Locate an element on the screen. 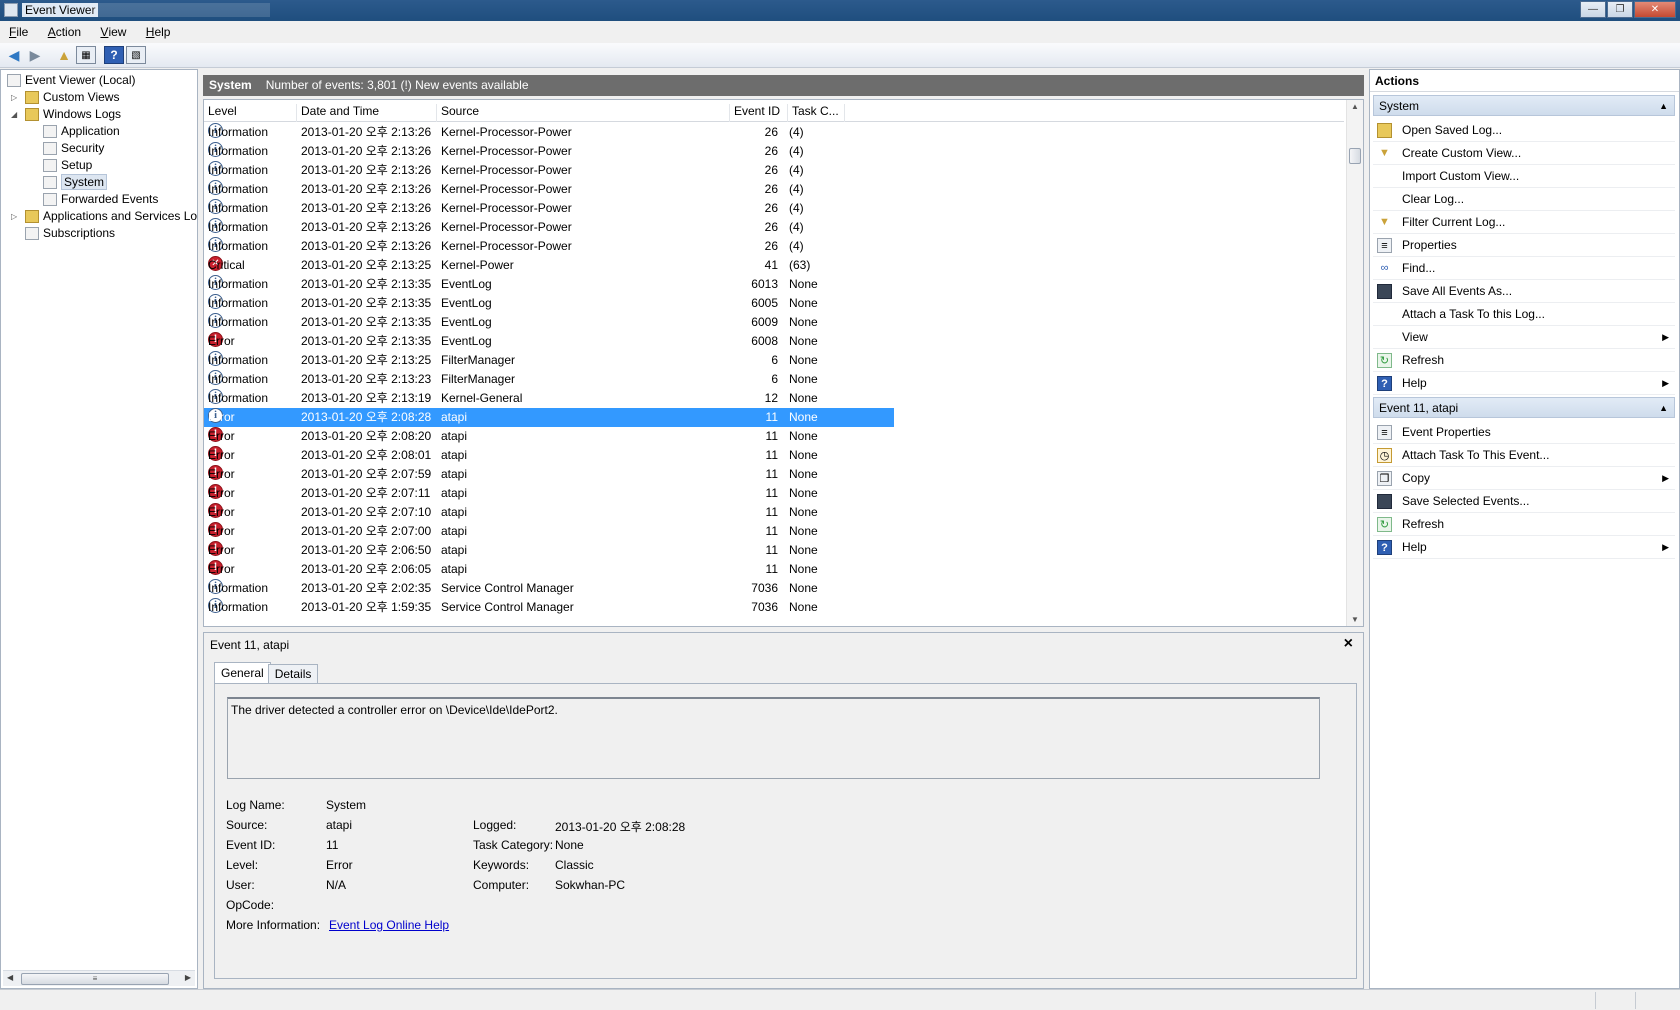 This screenshot has width=1680, height=1010. scrollbar-thumb is located at coordinates (1355, 156).